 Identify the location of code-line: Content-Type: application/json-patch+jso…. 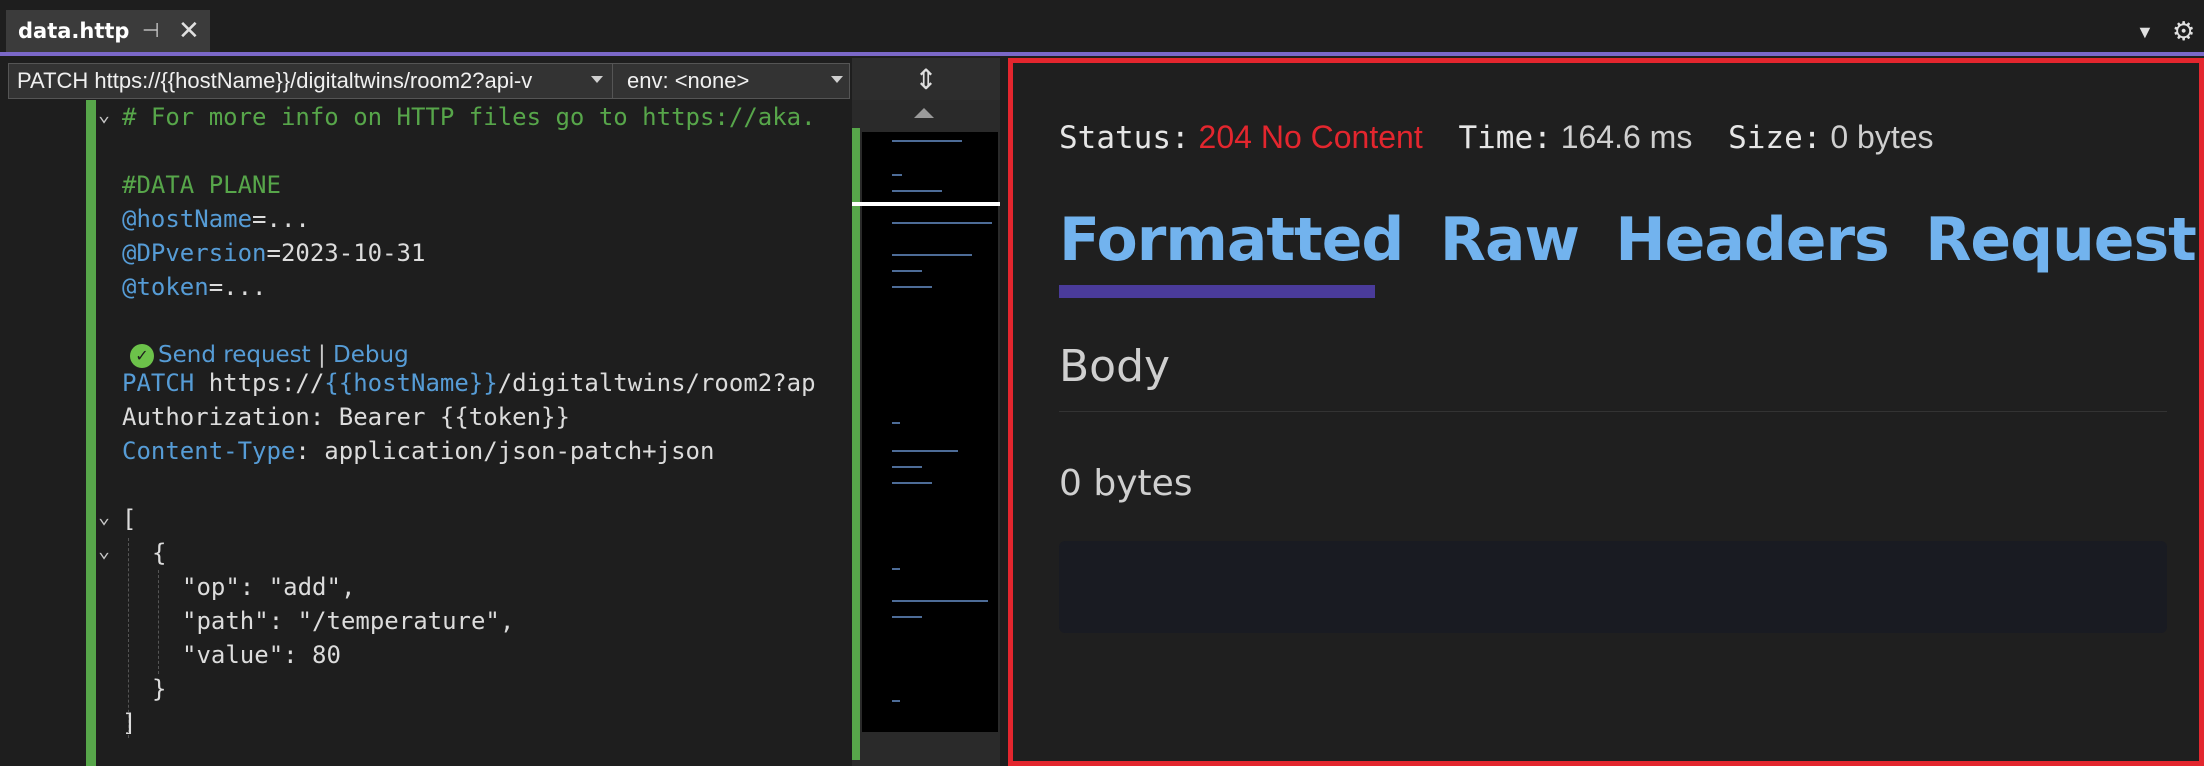
(418, 451).